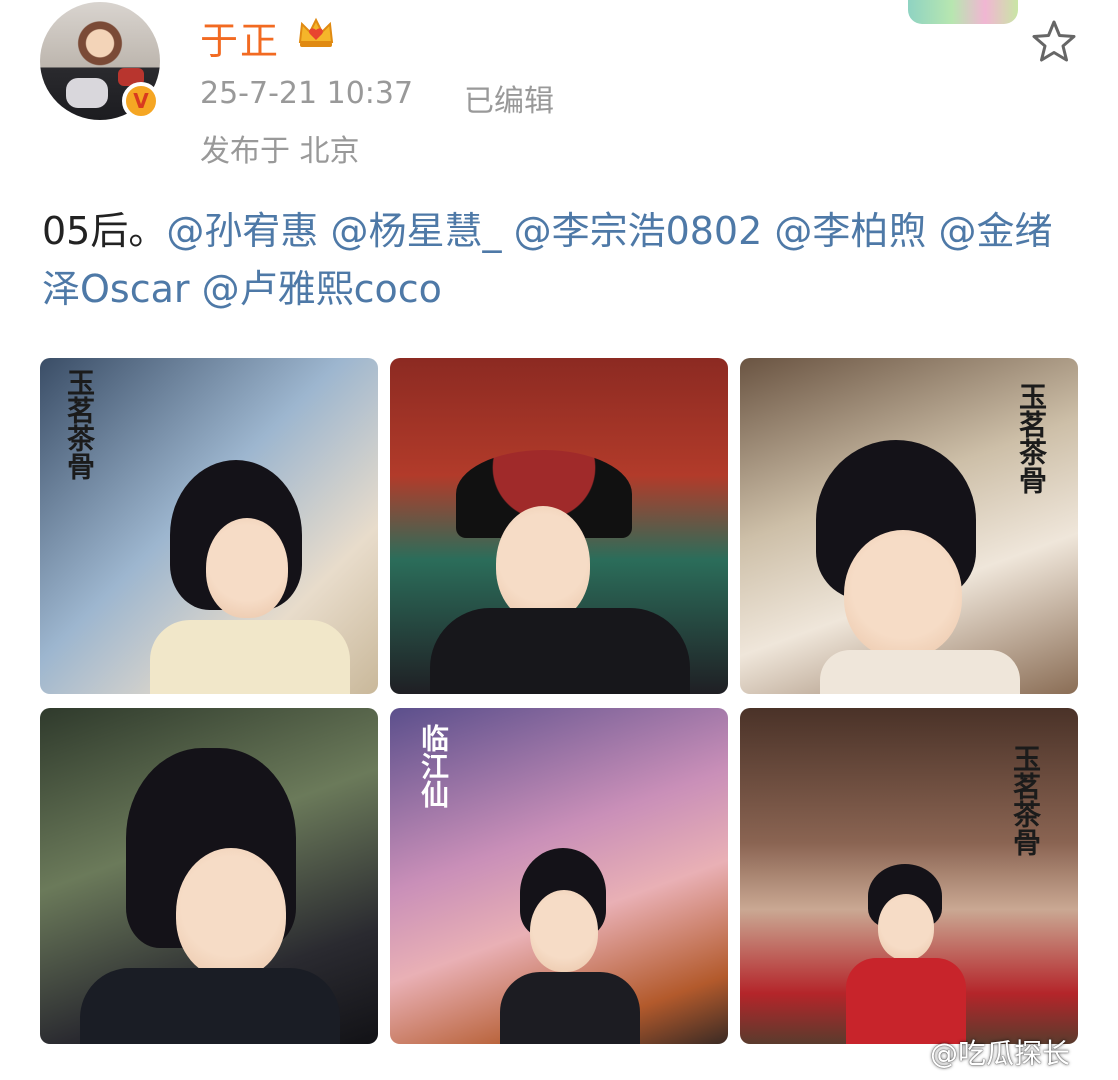  I want to click on post-time: 25-7-21 10:37, so click(307, 93).